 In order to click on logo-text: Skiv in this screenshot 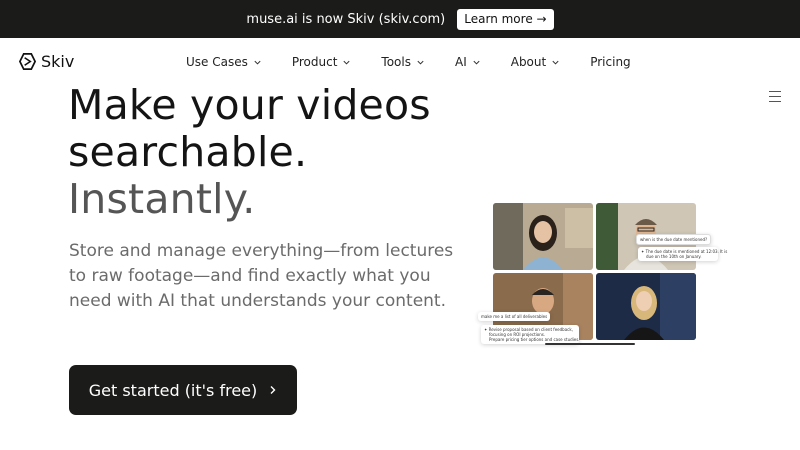, I will do `click(58, 61)`.